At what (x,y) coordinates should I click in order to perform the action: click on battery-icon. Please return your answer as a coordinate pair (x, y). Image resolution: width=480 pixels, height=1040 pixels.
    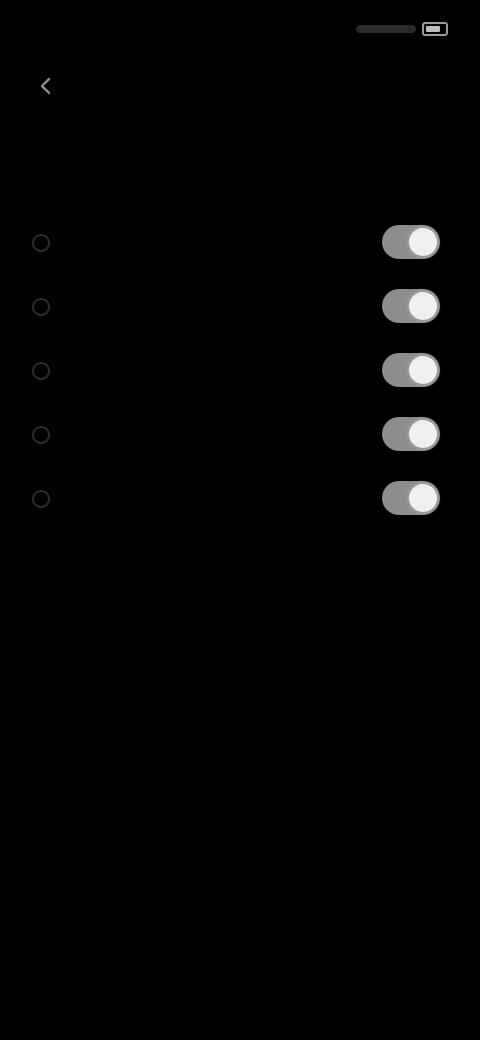
    Looking at the image, I should click on (435, 29).